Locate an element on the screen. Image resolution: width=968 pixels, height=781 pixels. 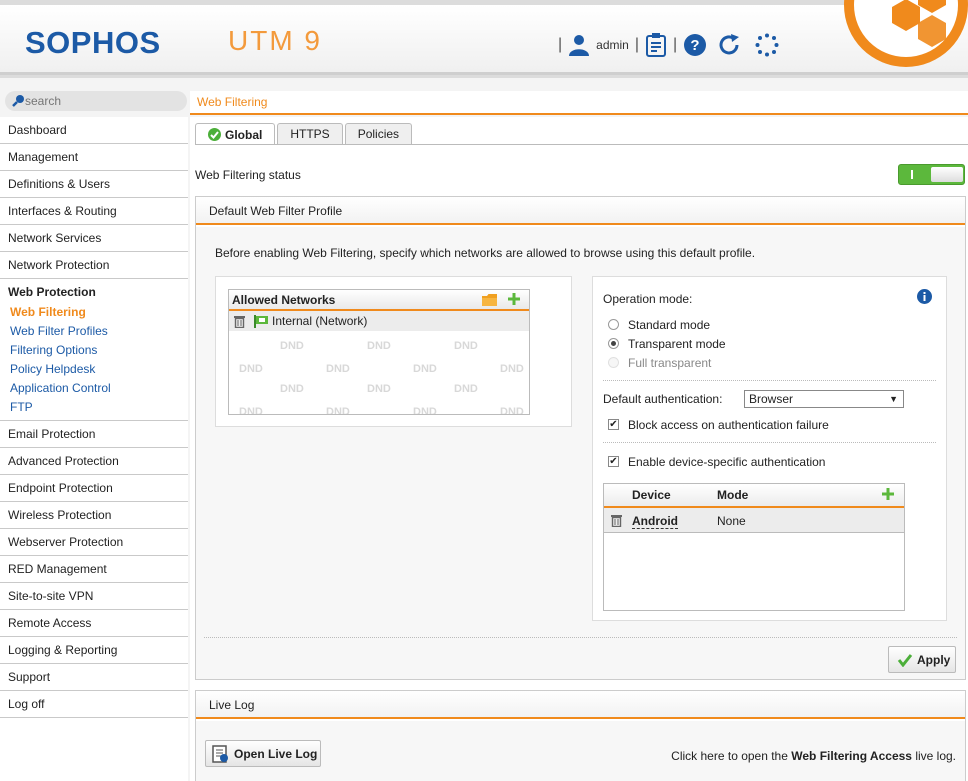
list-item: Internal (Network) is located at coordinates (379, 321).